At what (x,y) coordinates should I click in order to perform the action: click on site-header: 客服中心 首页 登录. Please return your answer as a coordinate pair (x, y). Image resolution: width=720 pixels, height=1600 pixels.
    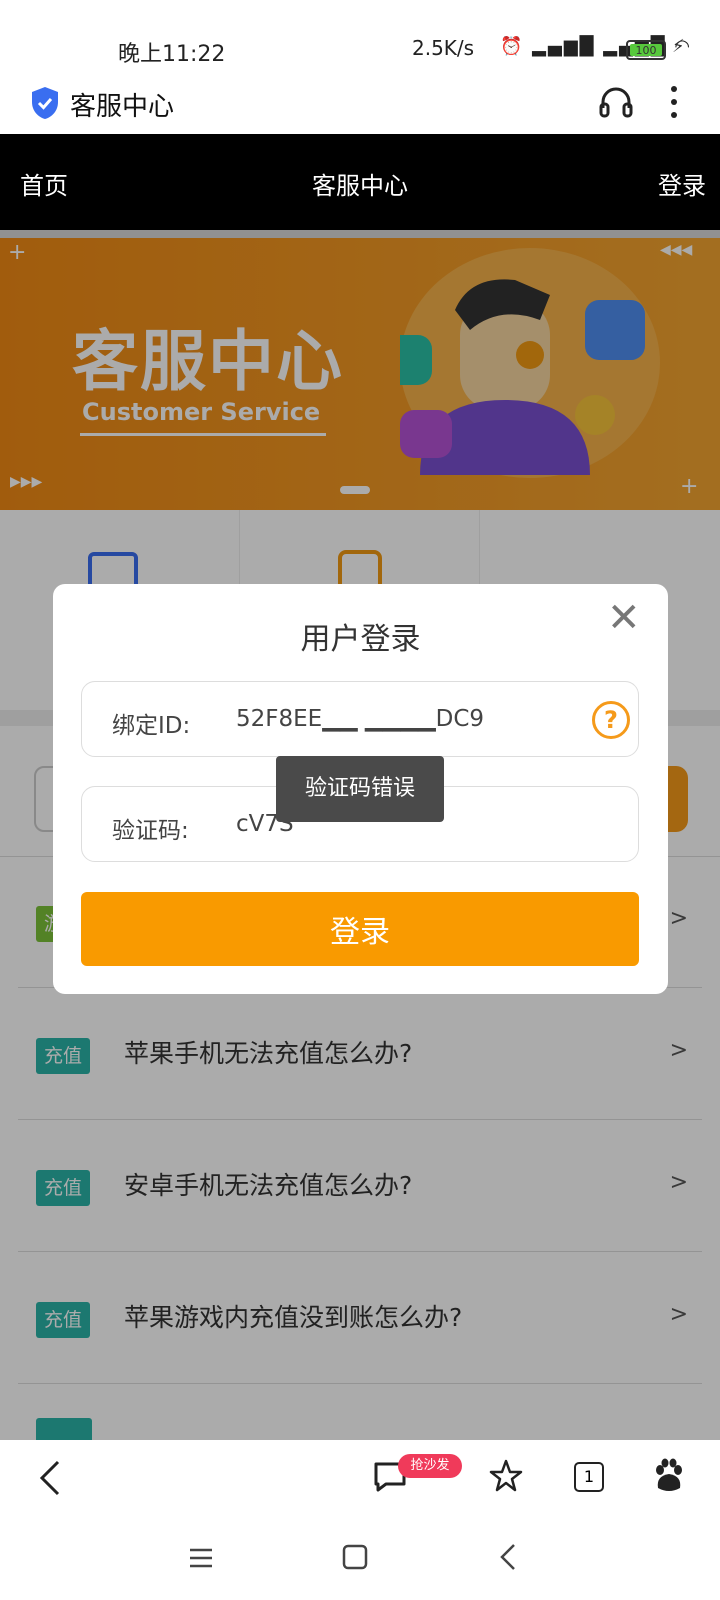
    Looking at the image, I should click on (360, 182).